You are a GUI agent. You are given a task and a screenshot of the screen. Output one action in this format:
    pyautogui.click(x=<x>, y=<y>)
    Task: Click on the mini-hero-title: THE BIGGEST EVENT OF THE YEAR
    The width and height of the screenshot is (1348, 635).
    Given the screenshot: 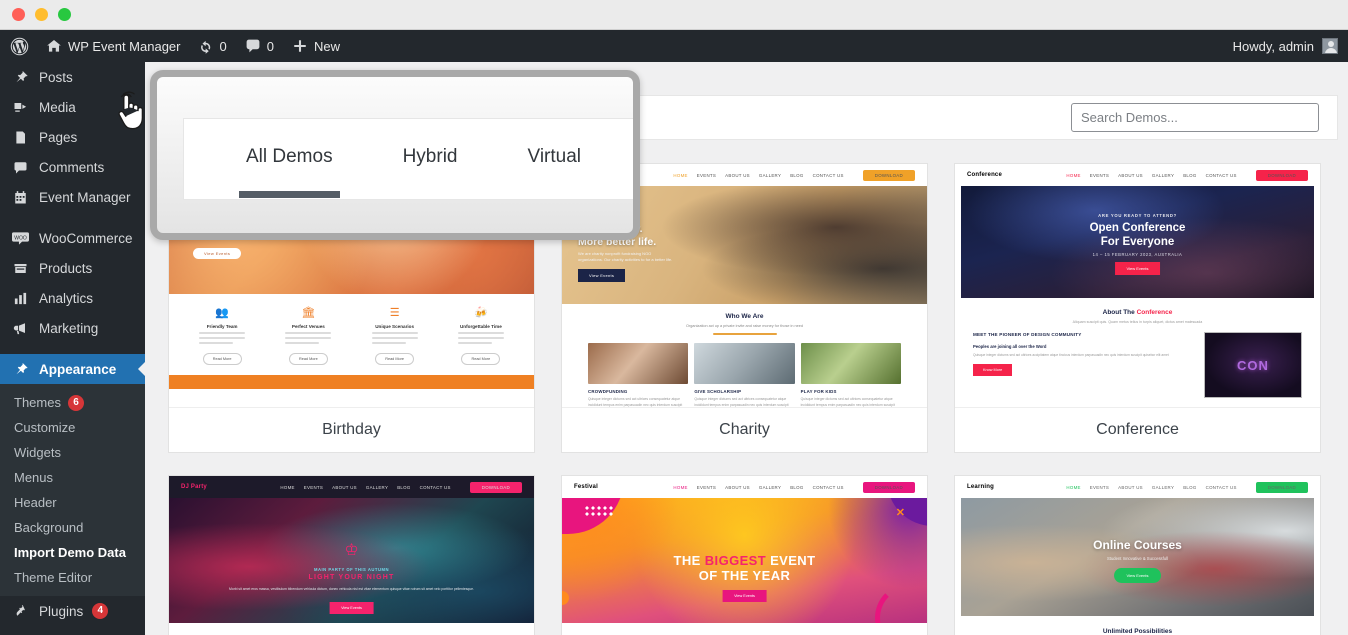 What is the action you would take?
    pyautogui.click(x=744, y=568)
    